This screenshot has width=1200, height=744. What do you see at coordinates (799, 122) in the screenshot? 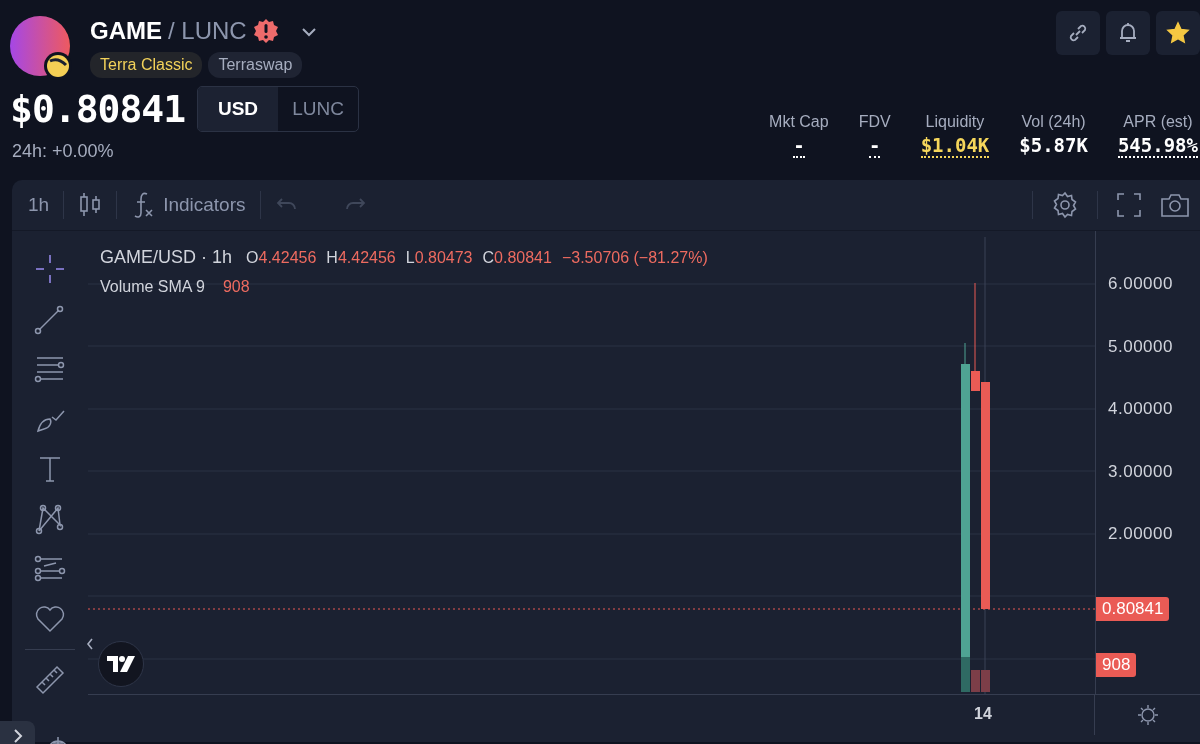
I see `stat-label: Mkt Cap` at bounding box center [799, 122].